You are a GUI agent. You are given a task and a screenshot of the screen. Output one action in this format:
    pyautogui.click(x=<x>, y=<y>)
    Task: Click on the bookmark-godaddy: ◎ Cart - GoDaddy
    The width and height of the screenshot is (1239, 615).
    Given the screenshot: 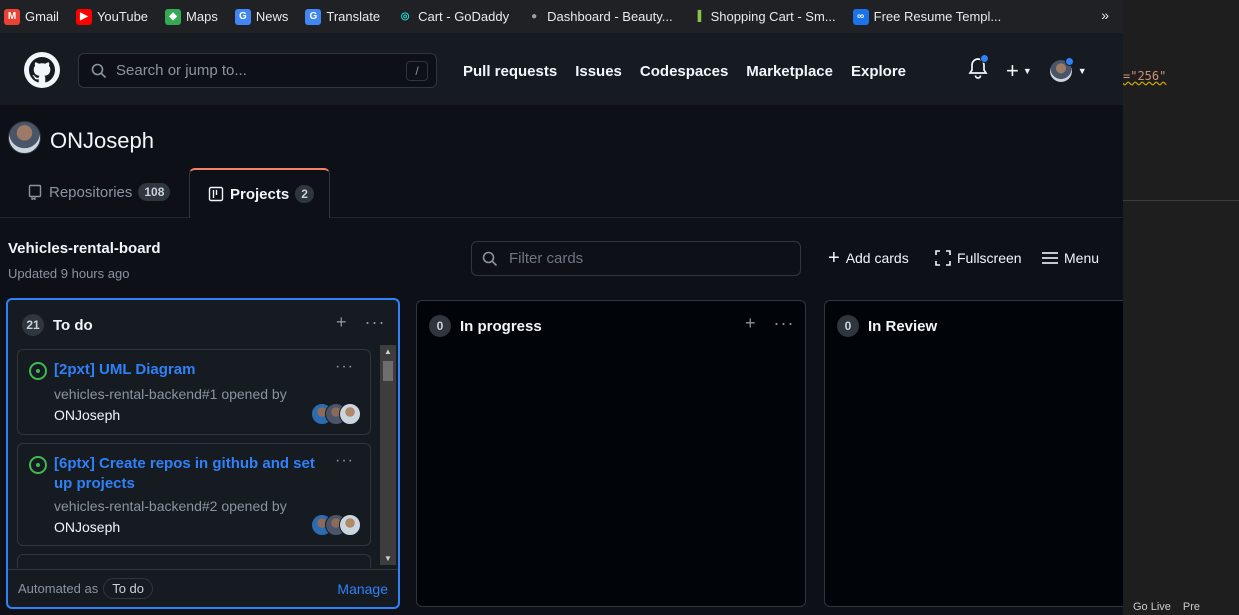 What is the action you would take?
    pyautogui.click(x=453, y=17)
    